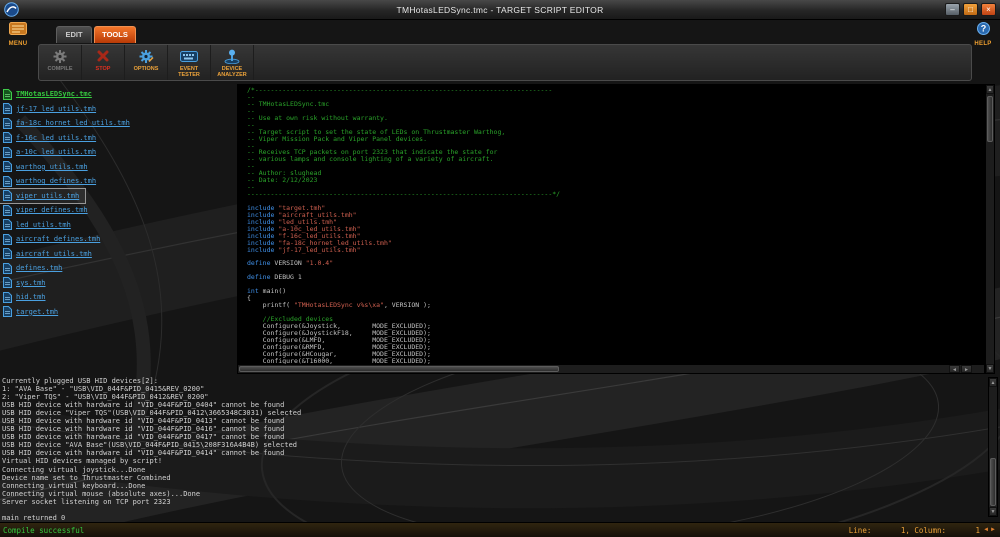  I want to click on file-list-item: defines.tmh, so click(34, 268).